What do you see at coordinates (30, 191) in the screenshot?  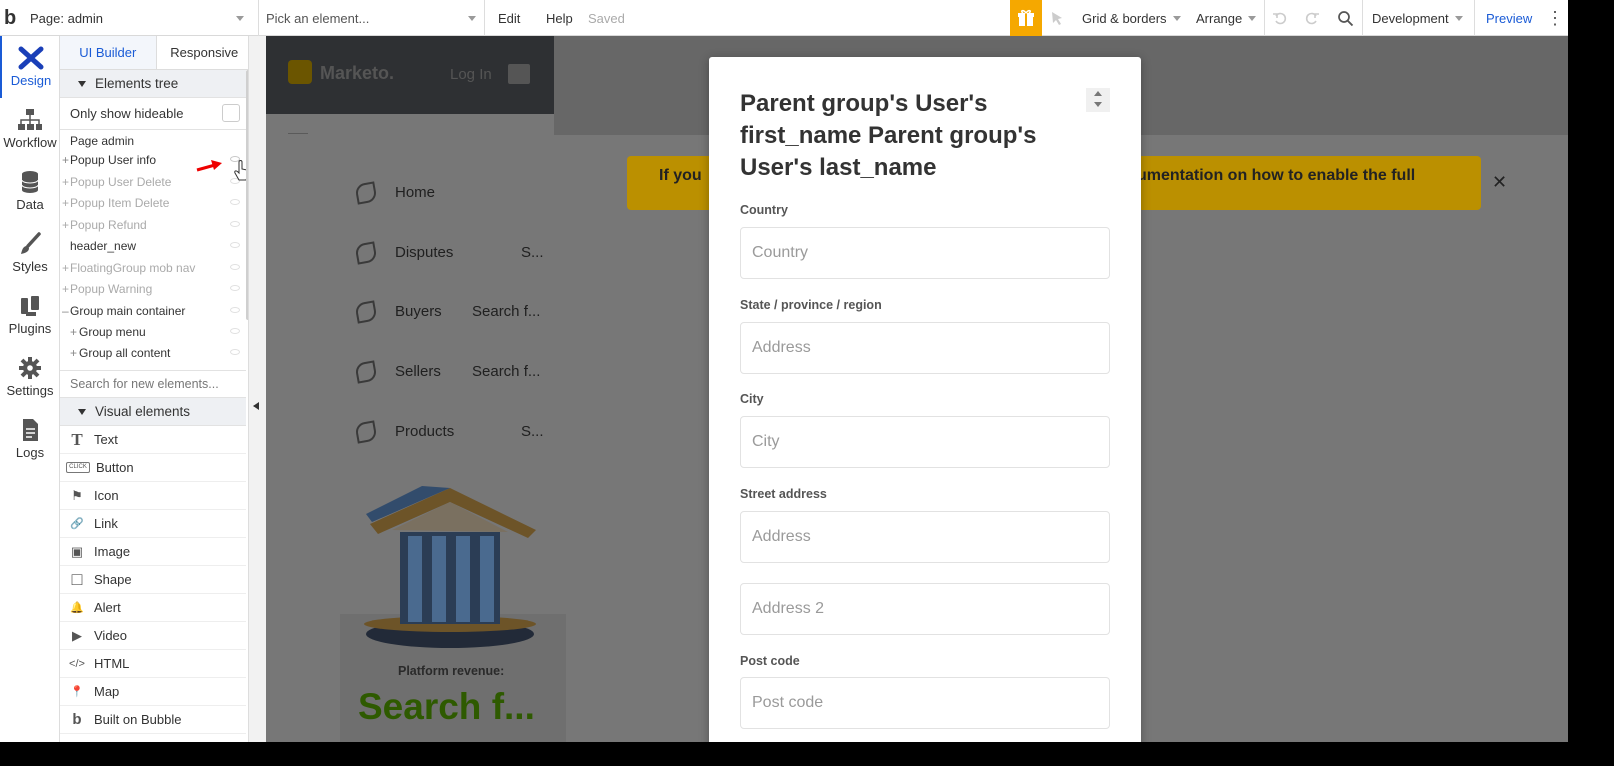 I see `rail-item-data: Data` at bounding box center [30, 191].